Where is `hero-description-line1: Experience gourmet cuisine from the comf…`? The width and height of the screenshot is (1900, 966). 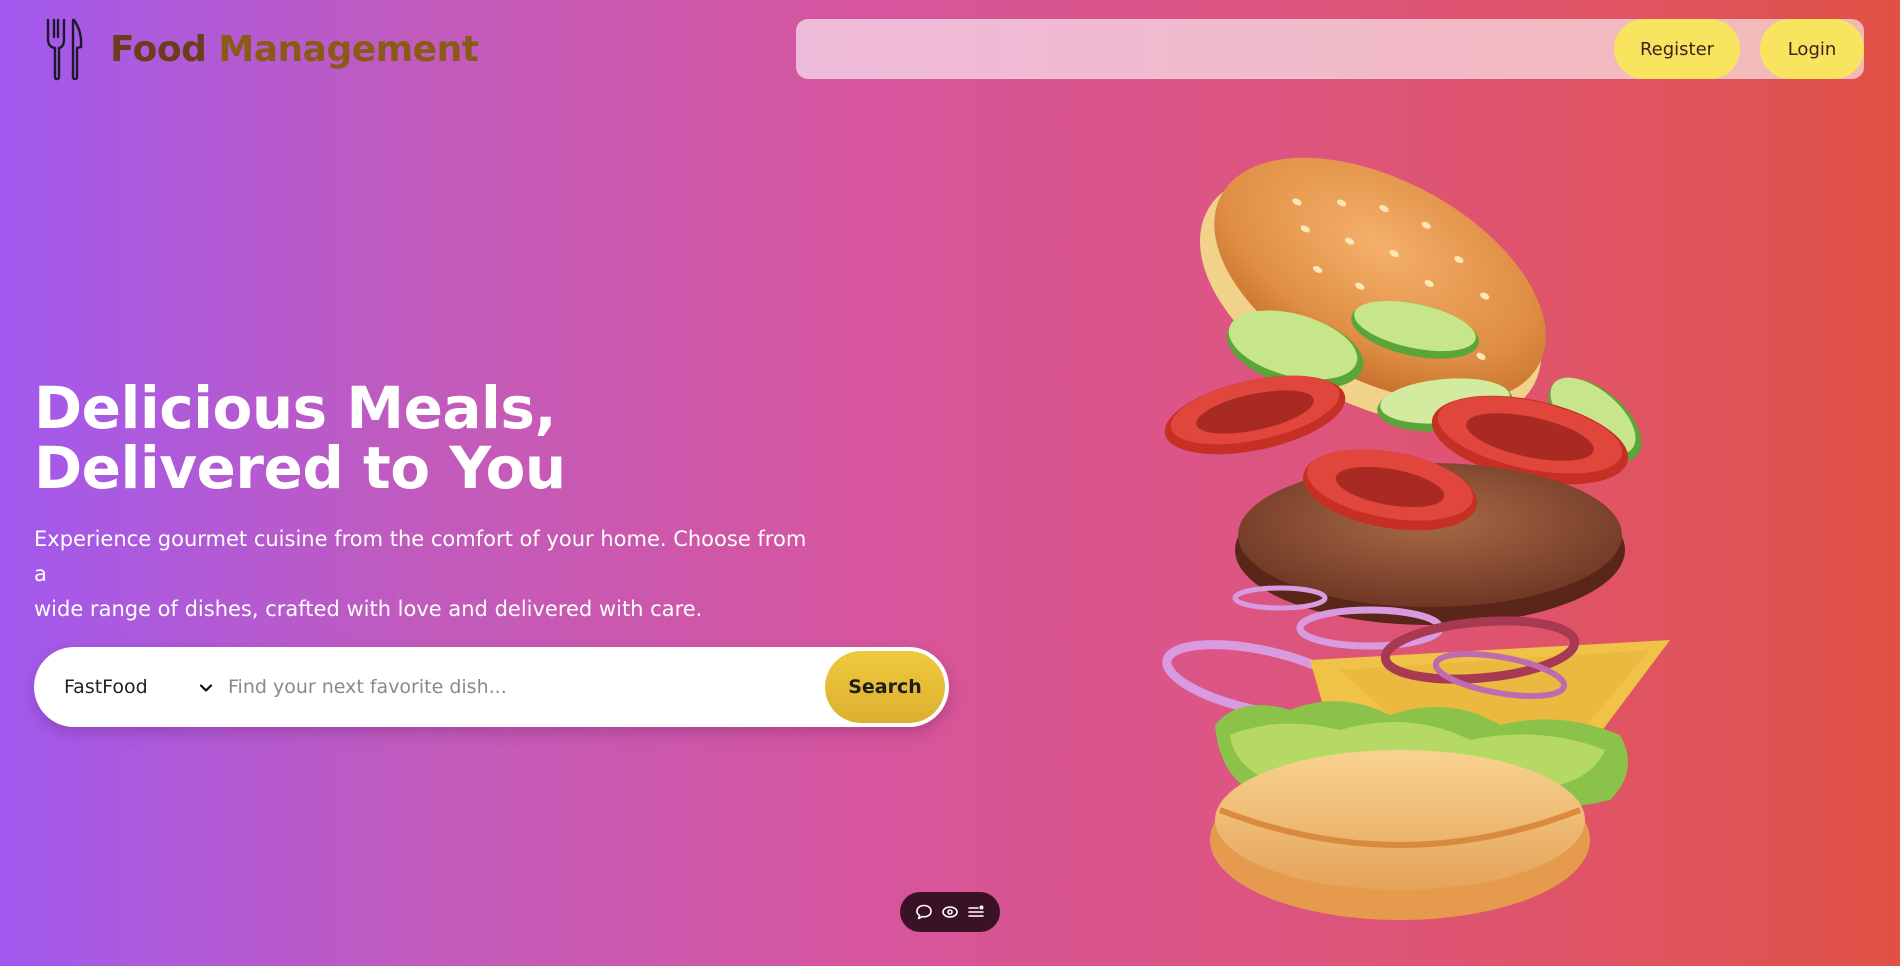
hero-description-line1: Experience gourmet cuisine from the comf… is located at coordinates (420, 556).